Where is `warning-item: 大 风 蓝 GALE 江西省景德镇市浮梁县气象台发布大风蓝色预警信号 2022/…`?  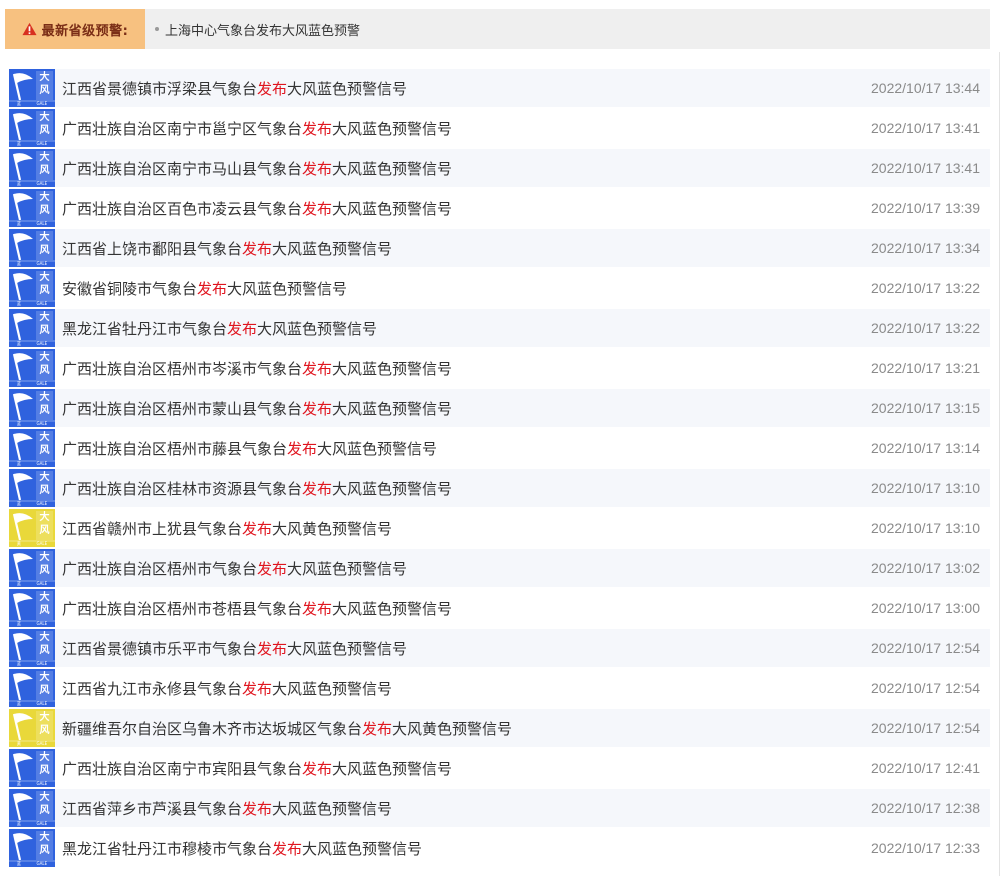
warning-item: 大 风 蓝 GALE 江西省景德镇市浮梁县气象台发布大风蓝色预警信号 2022/… is located at coordinates (499, 88).